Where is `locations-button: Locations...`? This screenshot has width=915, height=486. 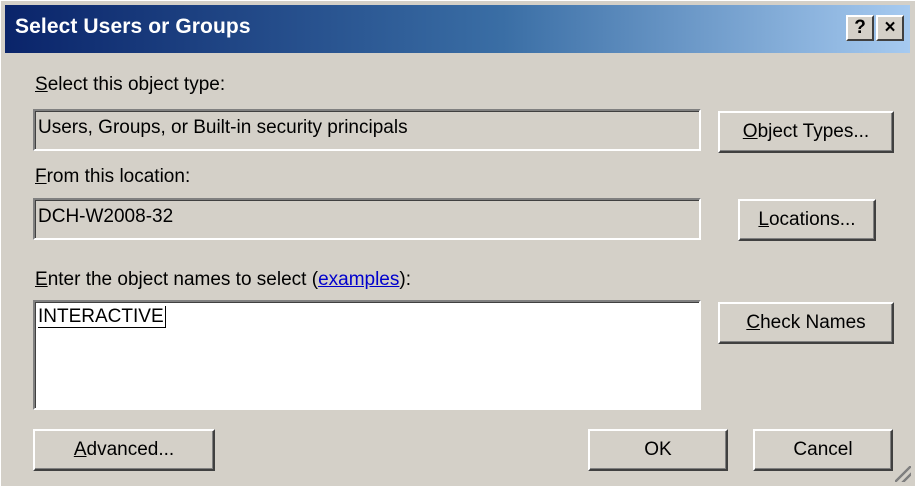
locations-button: Locations... is located at coordinates (807, 220).